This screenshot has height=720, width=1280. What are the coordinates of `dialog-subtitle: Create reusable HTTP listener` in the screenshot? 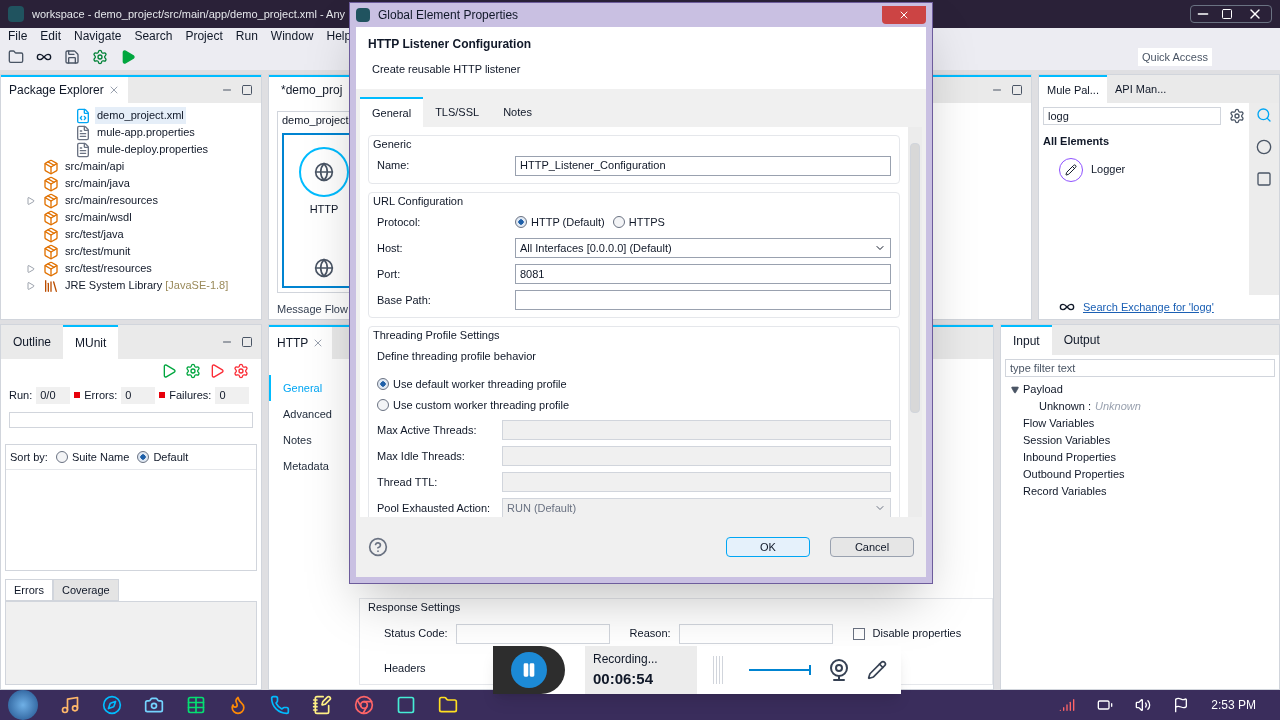 It's located at (446, 69).